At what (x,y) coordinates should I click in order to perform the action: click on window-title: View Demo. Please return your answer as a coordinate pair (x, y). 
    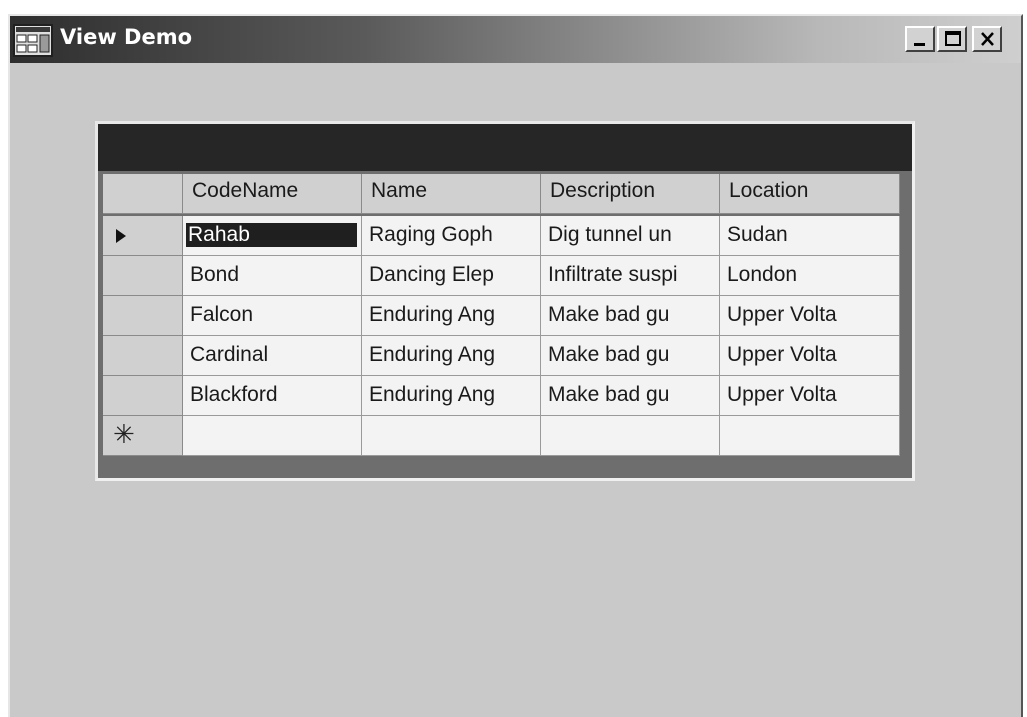
    Looking at the image, I should click on (126, 37).